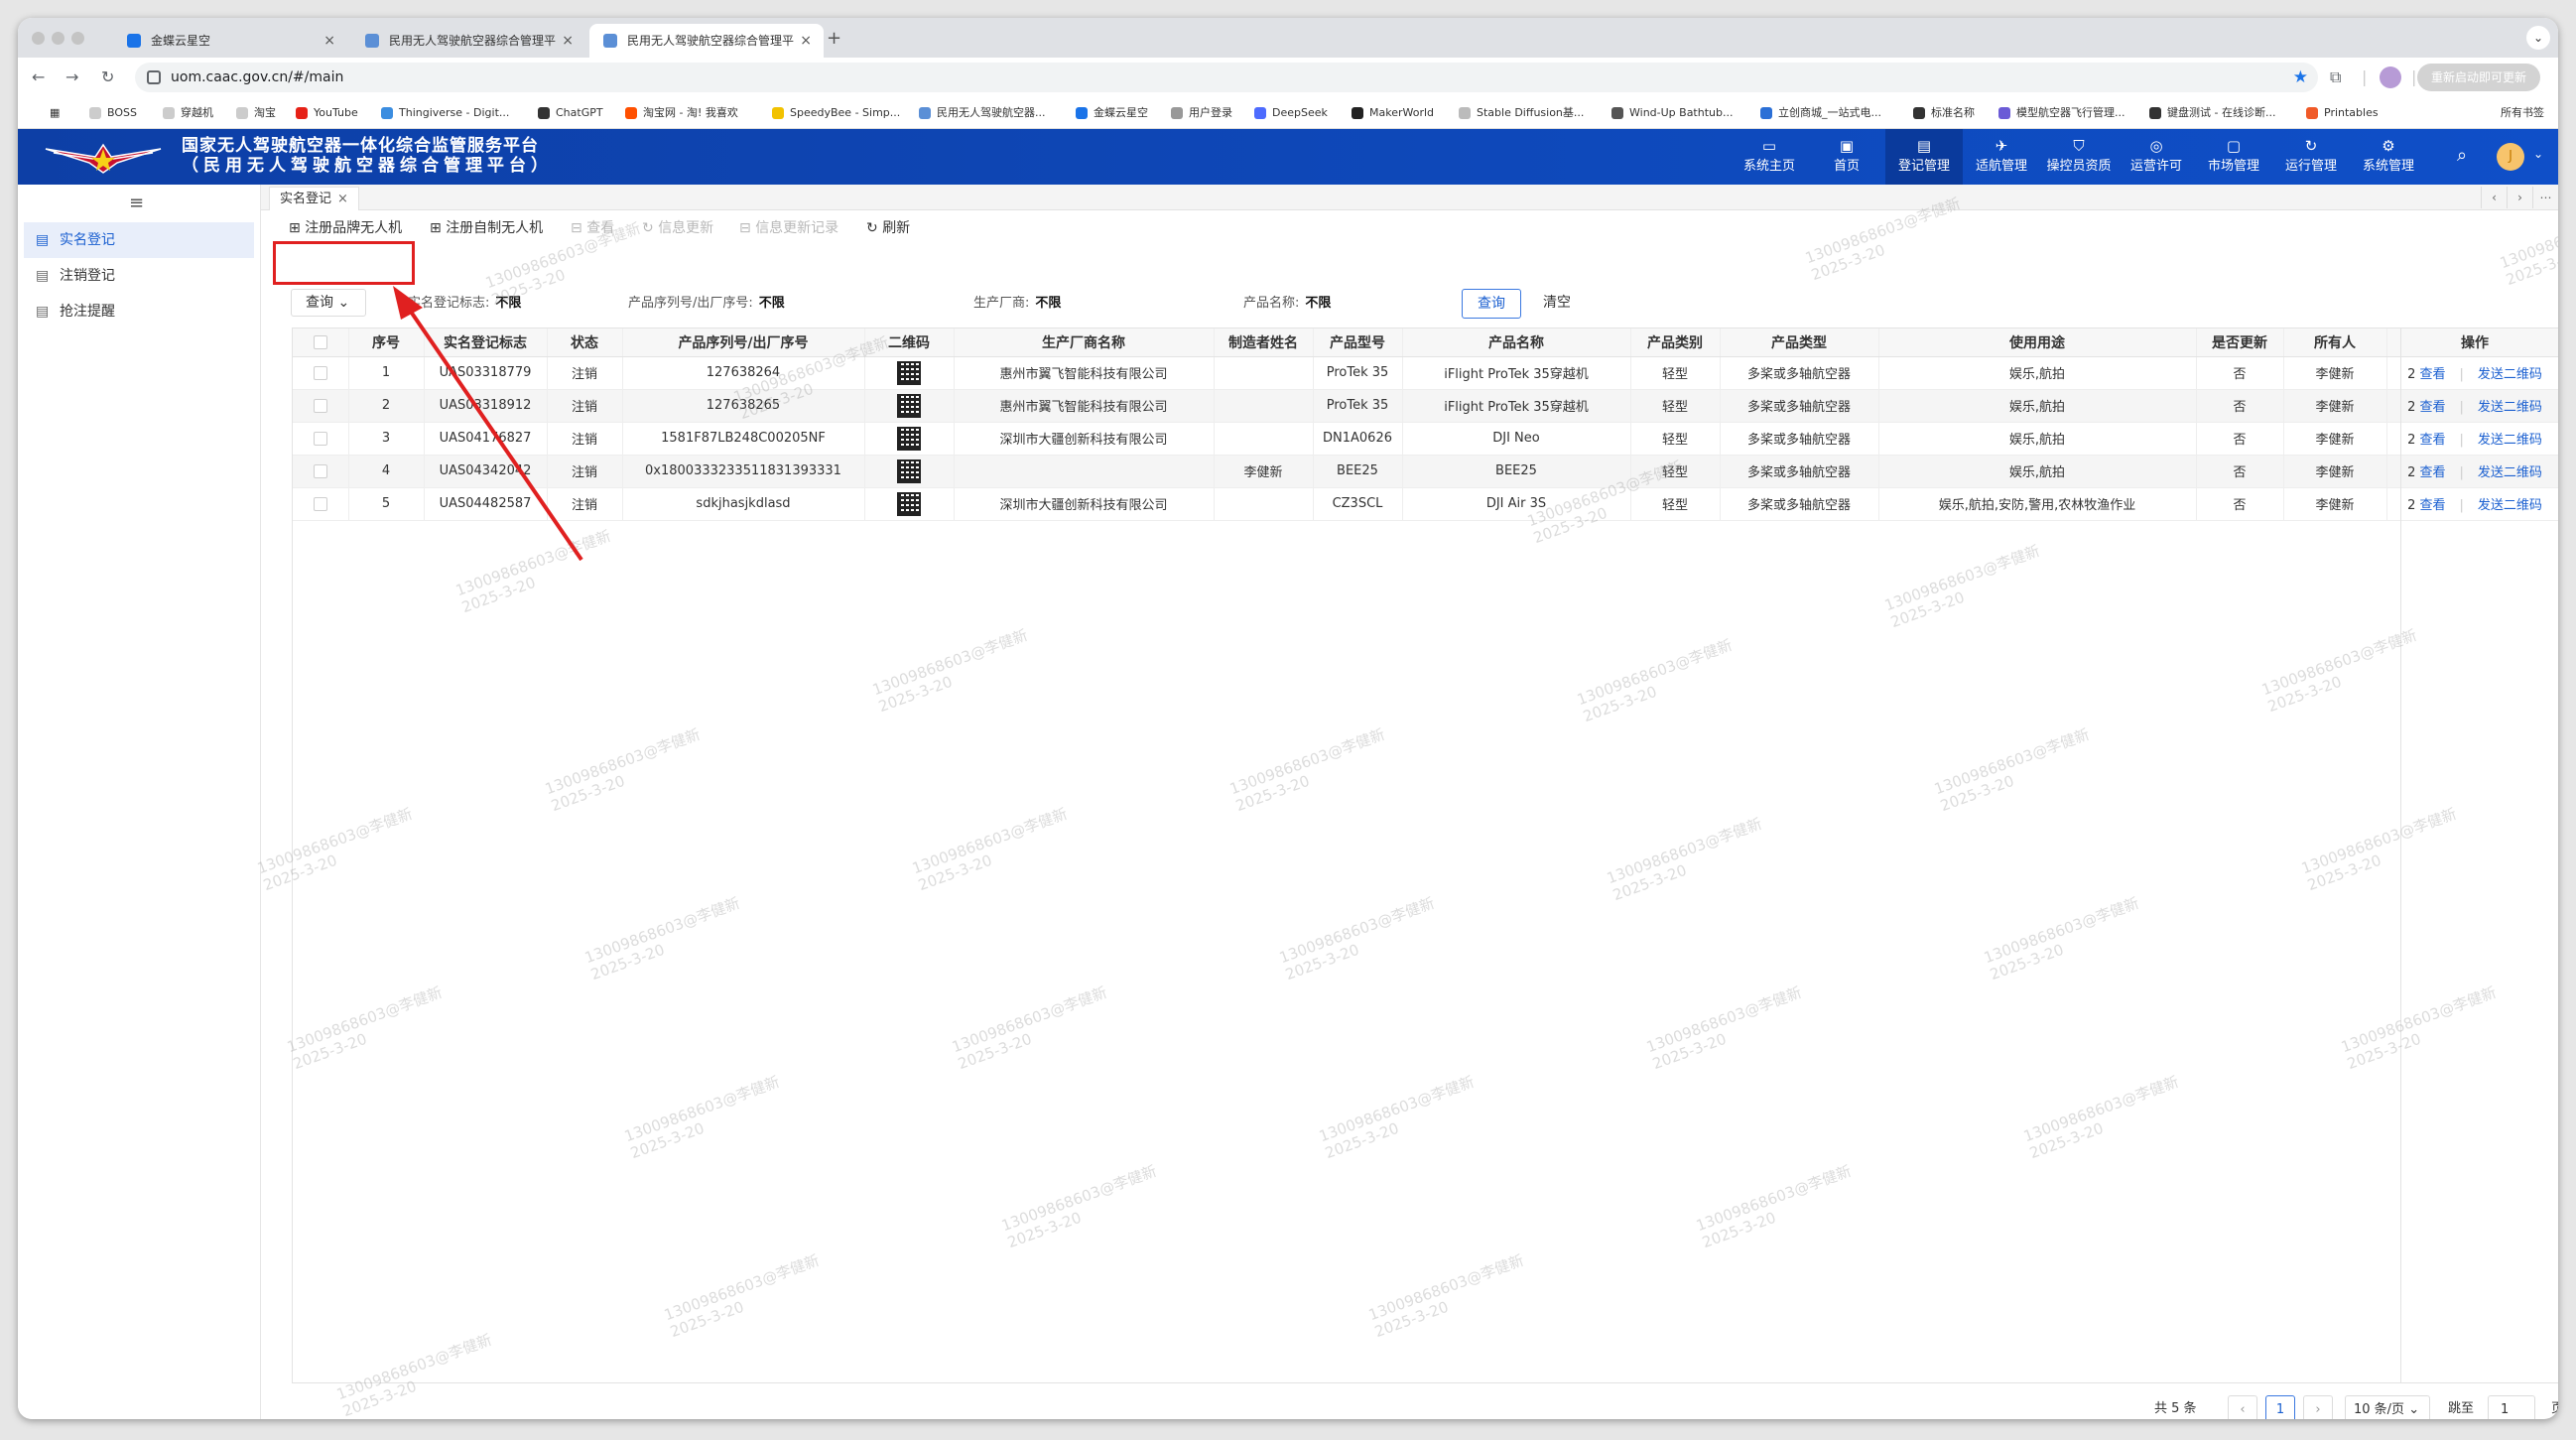  Describe the element at coordinates (1264, 342) in the screenshot. I see `column-header: 制造者姓名` at that location.